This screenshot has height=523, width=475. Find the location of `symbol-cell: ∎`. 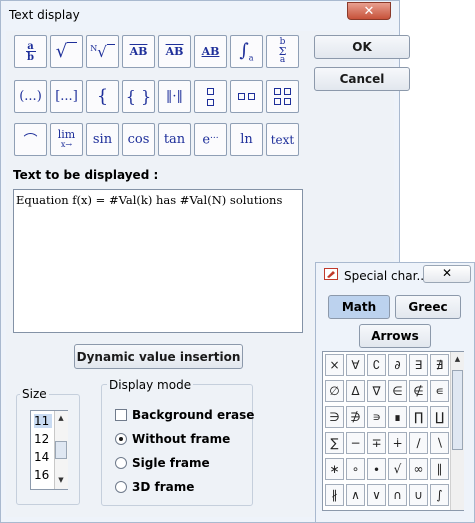

symbol-cell: ∎ is located at coordinates (397, 417).